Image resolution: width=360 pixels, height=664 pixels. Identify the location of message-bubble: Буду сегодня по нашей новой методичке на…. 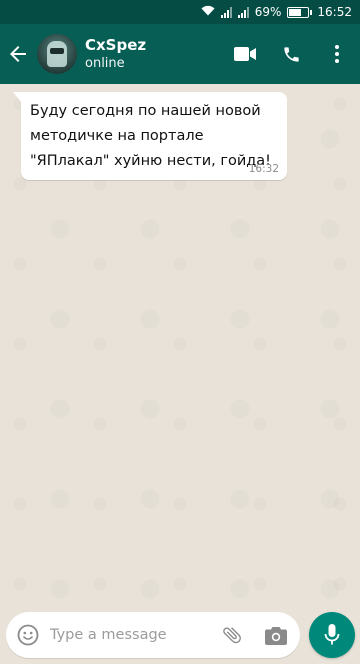
(150, 136).